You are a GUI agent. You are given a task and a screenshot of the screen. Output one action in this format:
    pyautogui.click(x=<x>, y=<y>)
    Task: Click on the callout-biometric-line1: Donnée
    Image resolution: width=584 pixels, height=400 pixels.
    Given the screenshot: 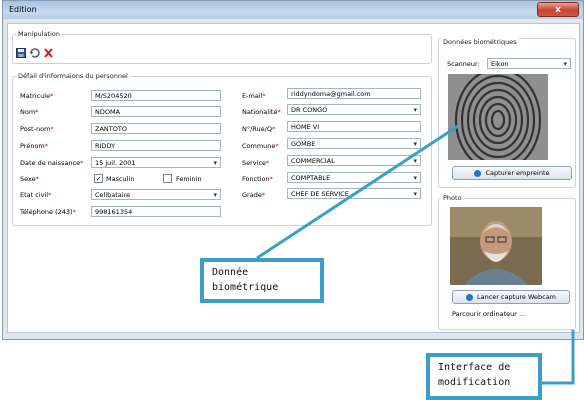 What is the action you would take?
    pyautogui.click(x=230, y=272)
    